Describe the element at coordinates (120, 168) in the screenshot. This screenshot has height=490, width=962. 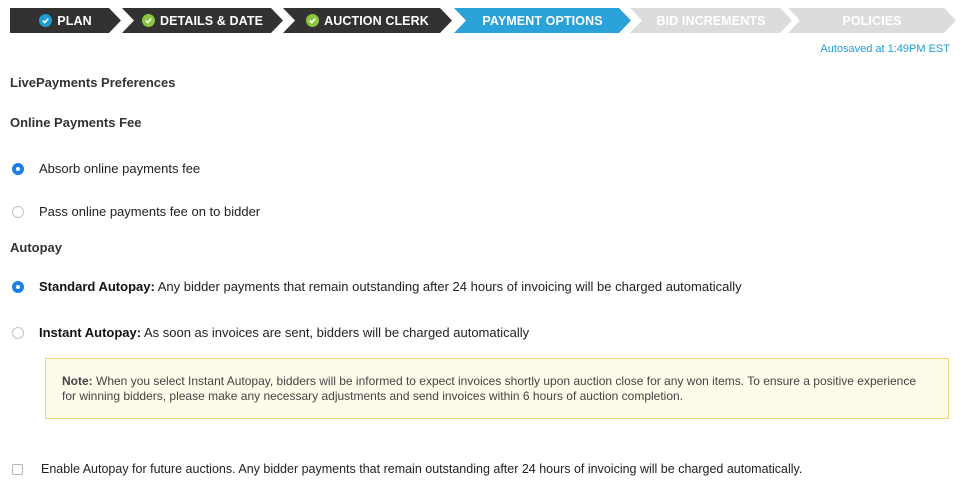
I see `fee-option-label: Absorb online payments fee` at that location.